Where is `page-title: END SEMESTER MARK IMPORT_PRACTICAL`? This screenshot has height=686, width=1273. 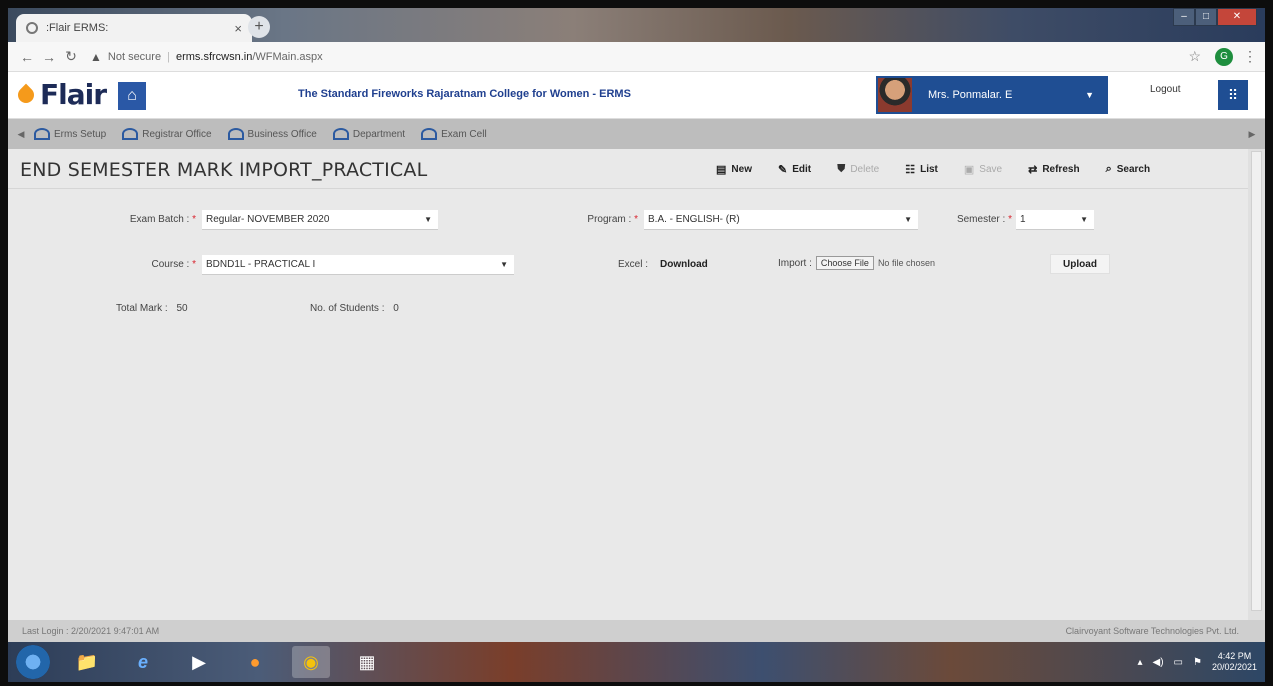 page-title: END SEMESTER MARK IMPORT_PRACTICAL is located at coordinates (224, 170).